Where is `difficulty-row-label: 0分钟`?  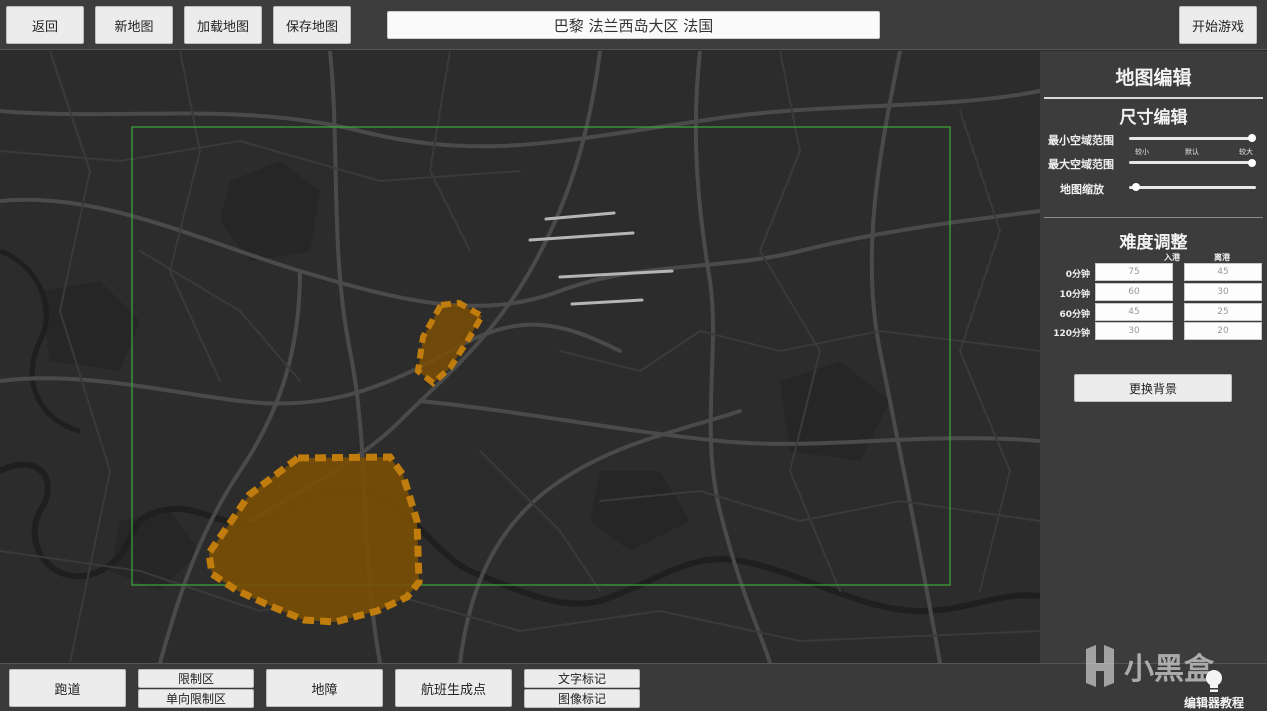 difficulty-row-label: 0分钟 is located at coordinates (1077, 275).